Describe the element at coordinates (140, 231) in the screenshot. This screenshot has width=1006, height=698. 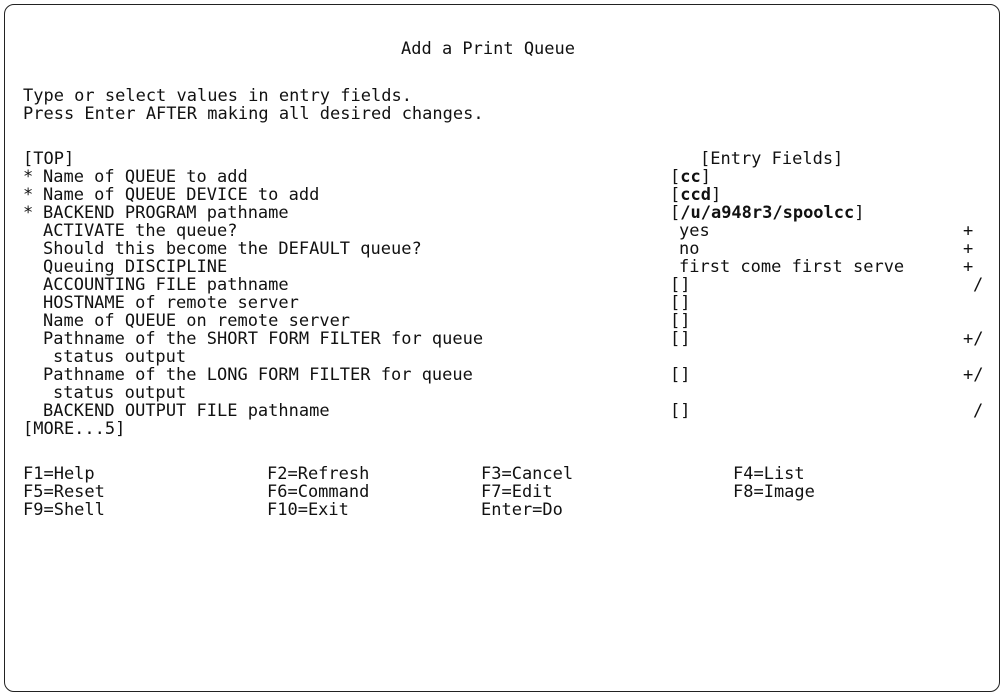
I see `field-label-activate: ACTIVATE the queue?` at that location.